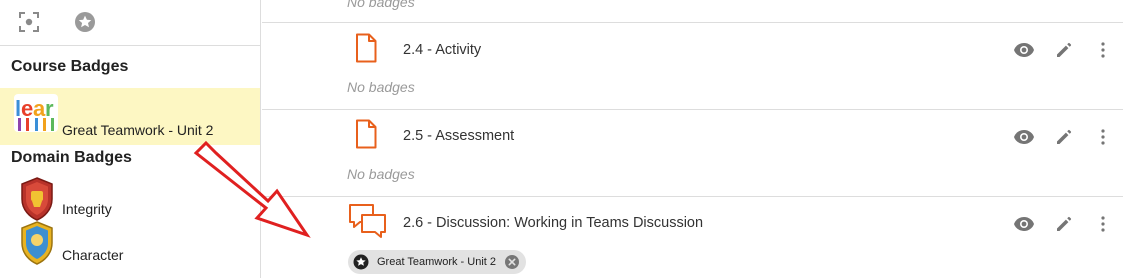 This screenshot has height=278, width=1123. Describe the element at coordinates (27, 108) in the screenshot. I see `svg-text: e` at that location.